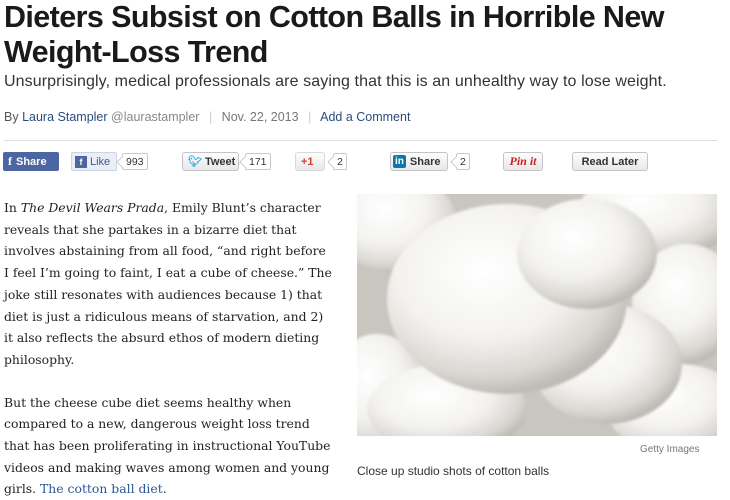 The width and height of the screenshot is (730, 500). I want to click on google-plus-icon: +1, so click(307, 161).